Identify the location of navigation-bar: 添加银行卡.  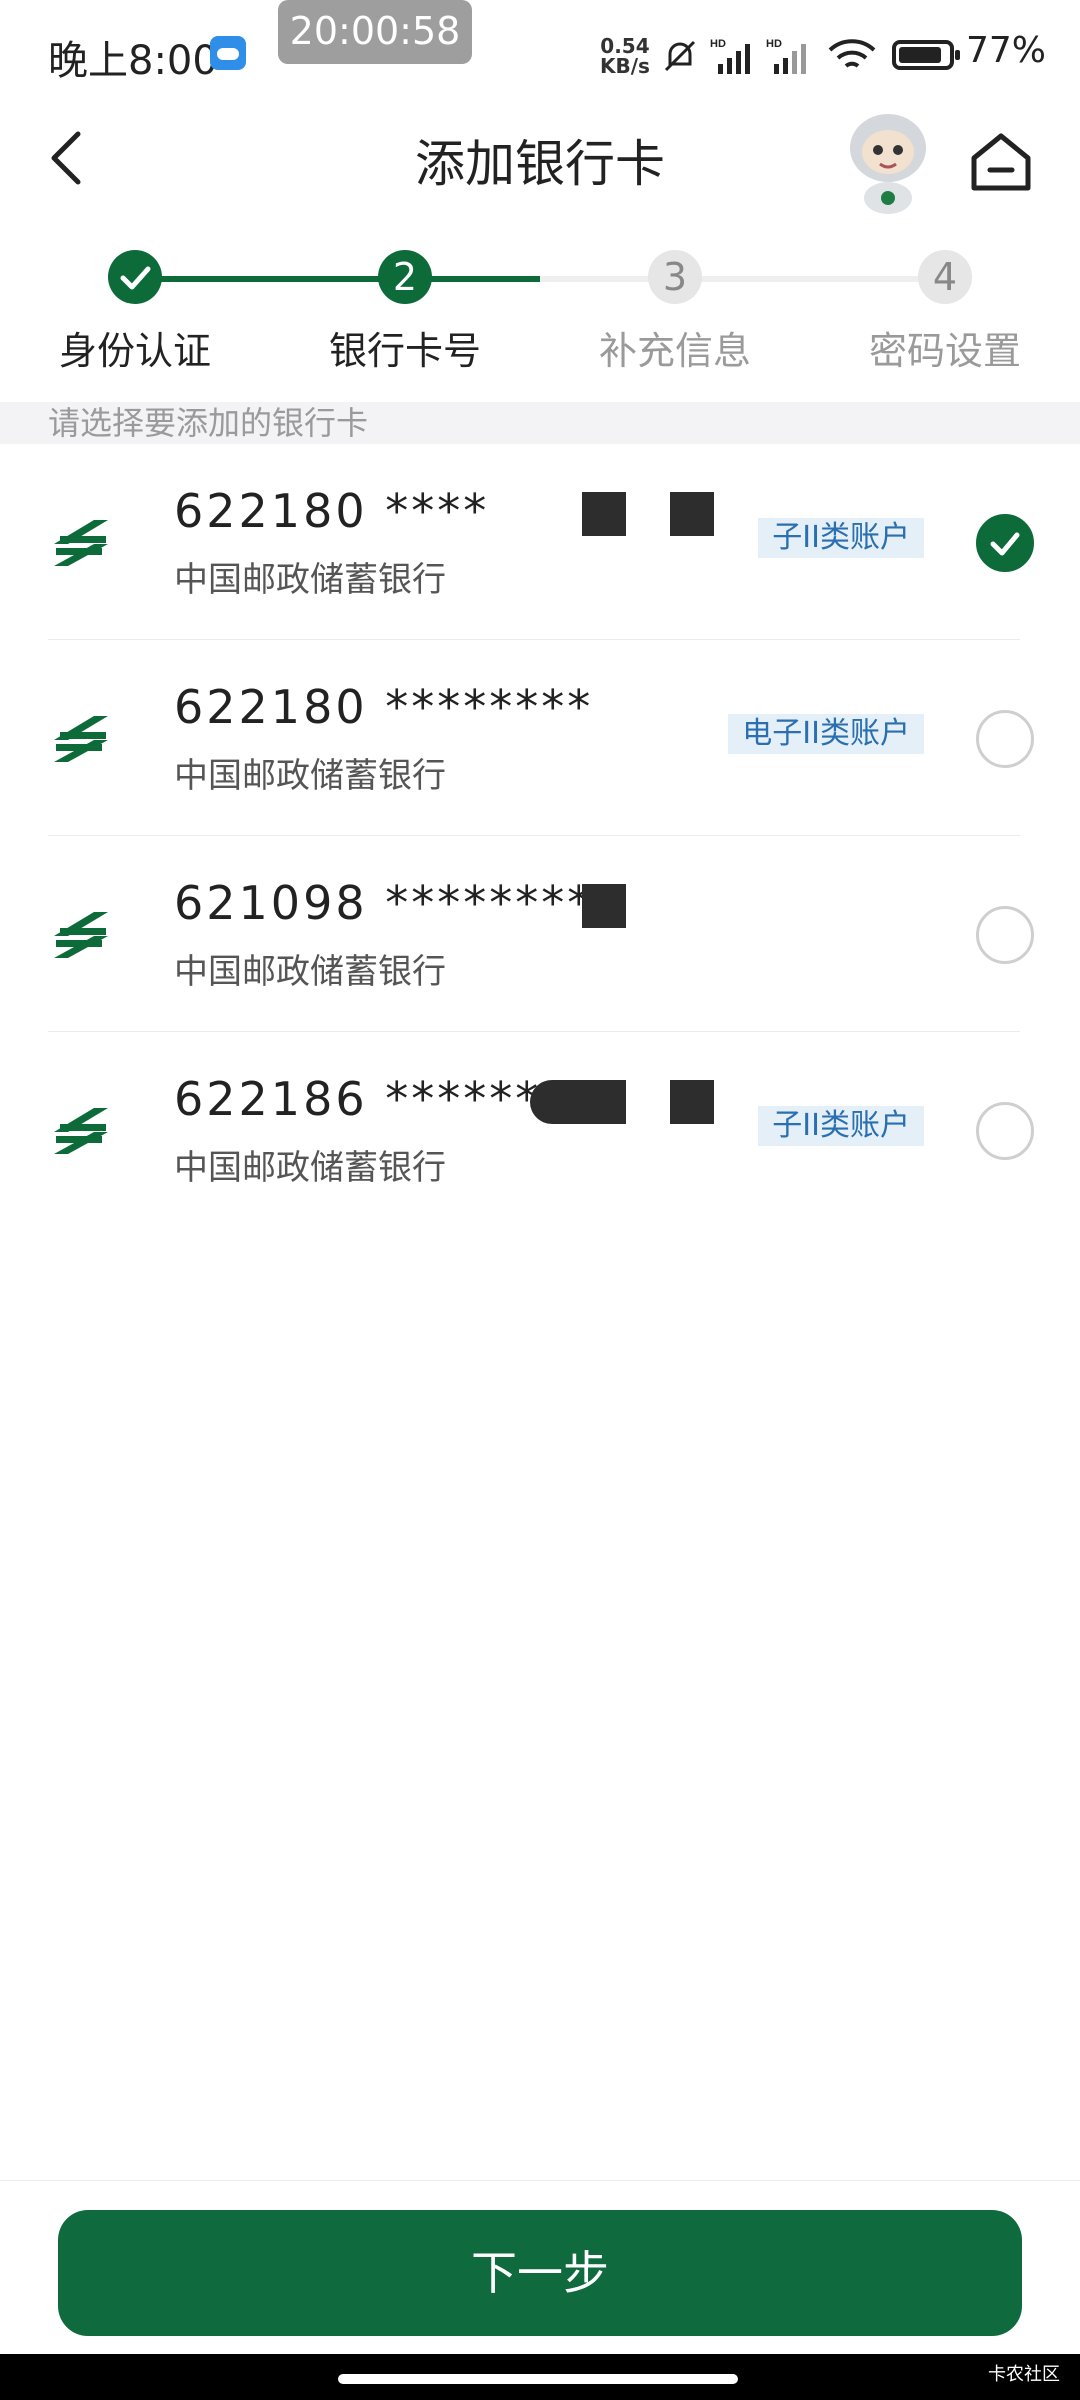
(540, 160).